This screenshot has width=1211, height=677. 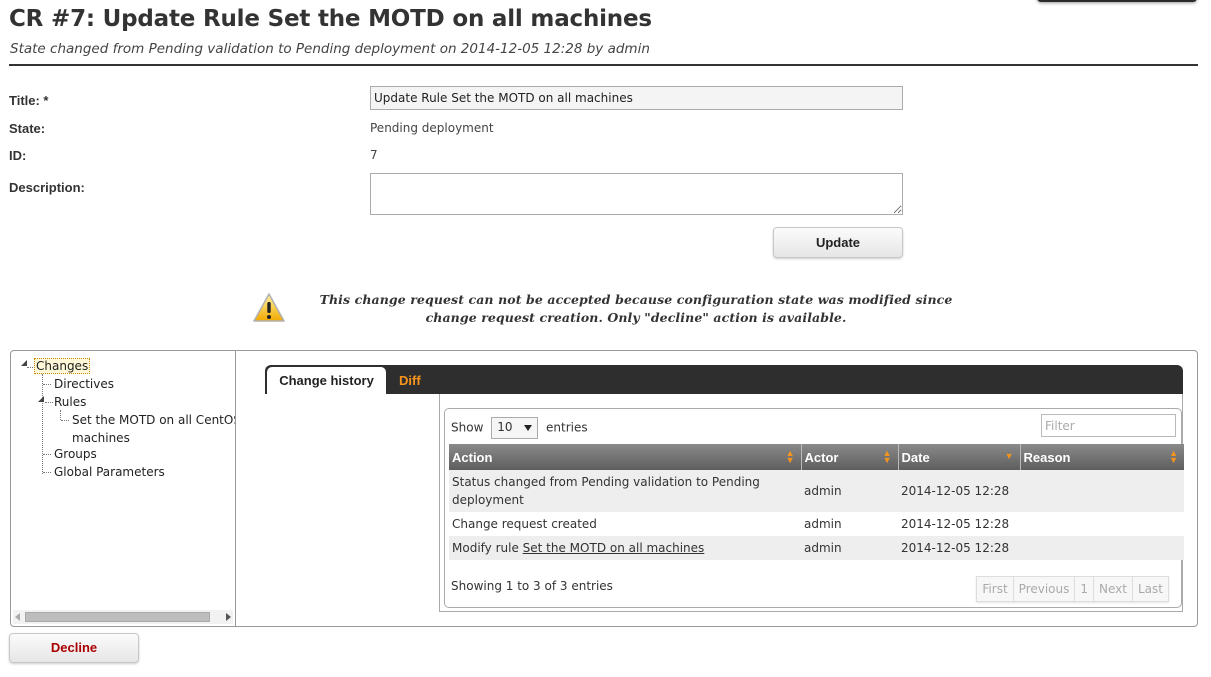 What do you see at coordinates (625, 524) in the screenshot?
I see `cell-action: Change request created` at bounding box center [625, 524].